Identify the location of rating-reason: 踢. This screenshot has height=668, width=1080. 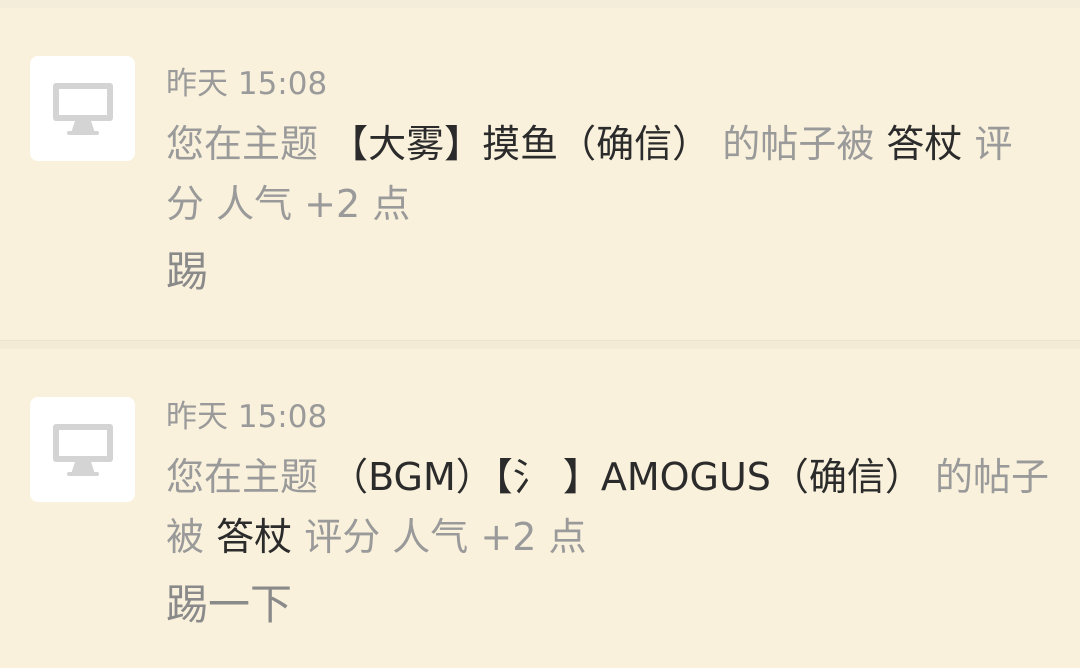
(187, 271).